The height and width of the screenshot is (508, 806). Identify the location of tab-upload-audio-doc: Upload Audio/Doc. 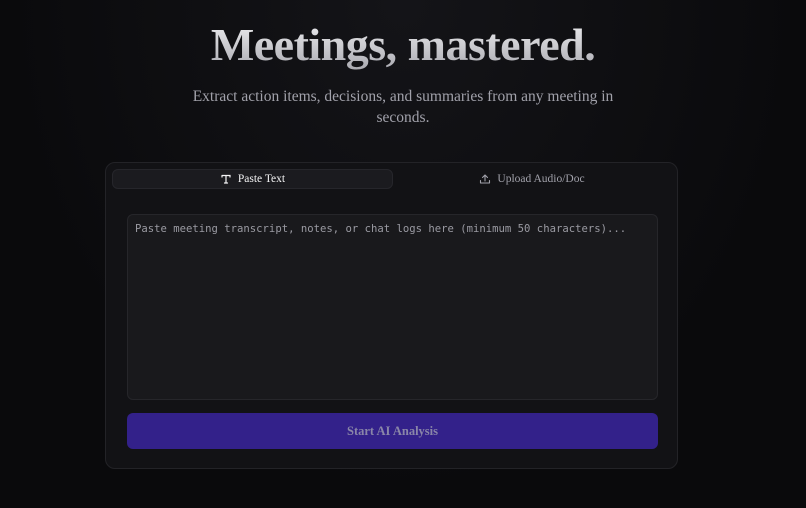
(532, 179).